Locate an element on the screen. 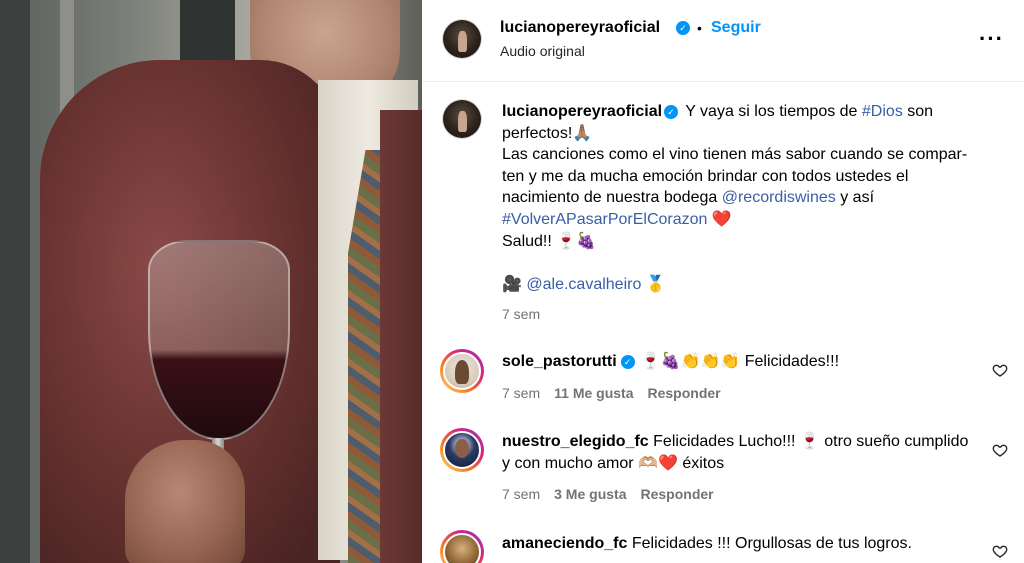 This screenshot has height=563, width=1024. author-avatar is located at coordinates (462, 39).